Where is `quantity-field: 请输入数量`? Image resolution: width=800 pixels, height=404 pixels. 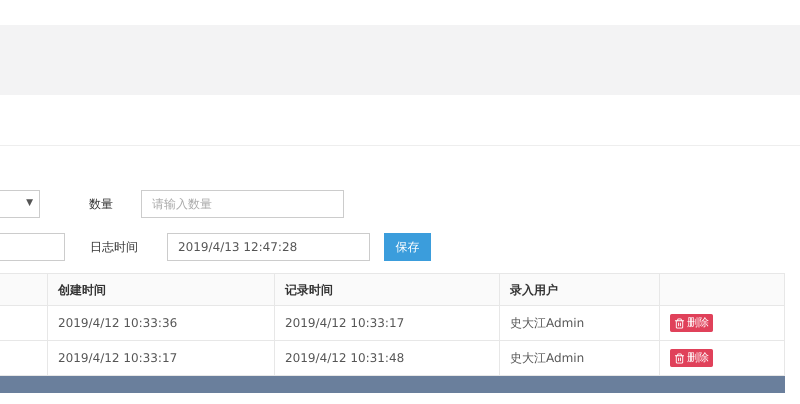 quantity-field: 请输入数量 is located at coordinates (242, 204).